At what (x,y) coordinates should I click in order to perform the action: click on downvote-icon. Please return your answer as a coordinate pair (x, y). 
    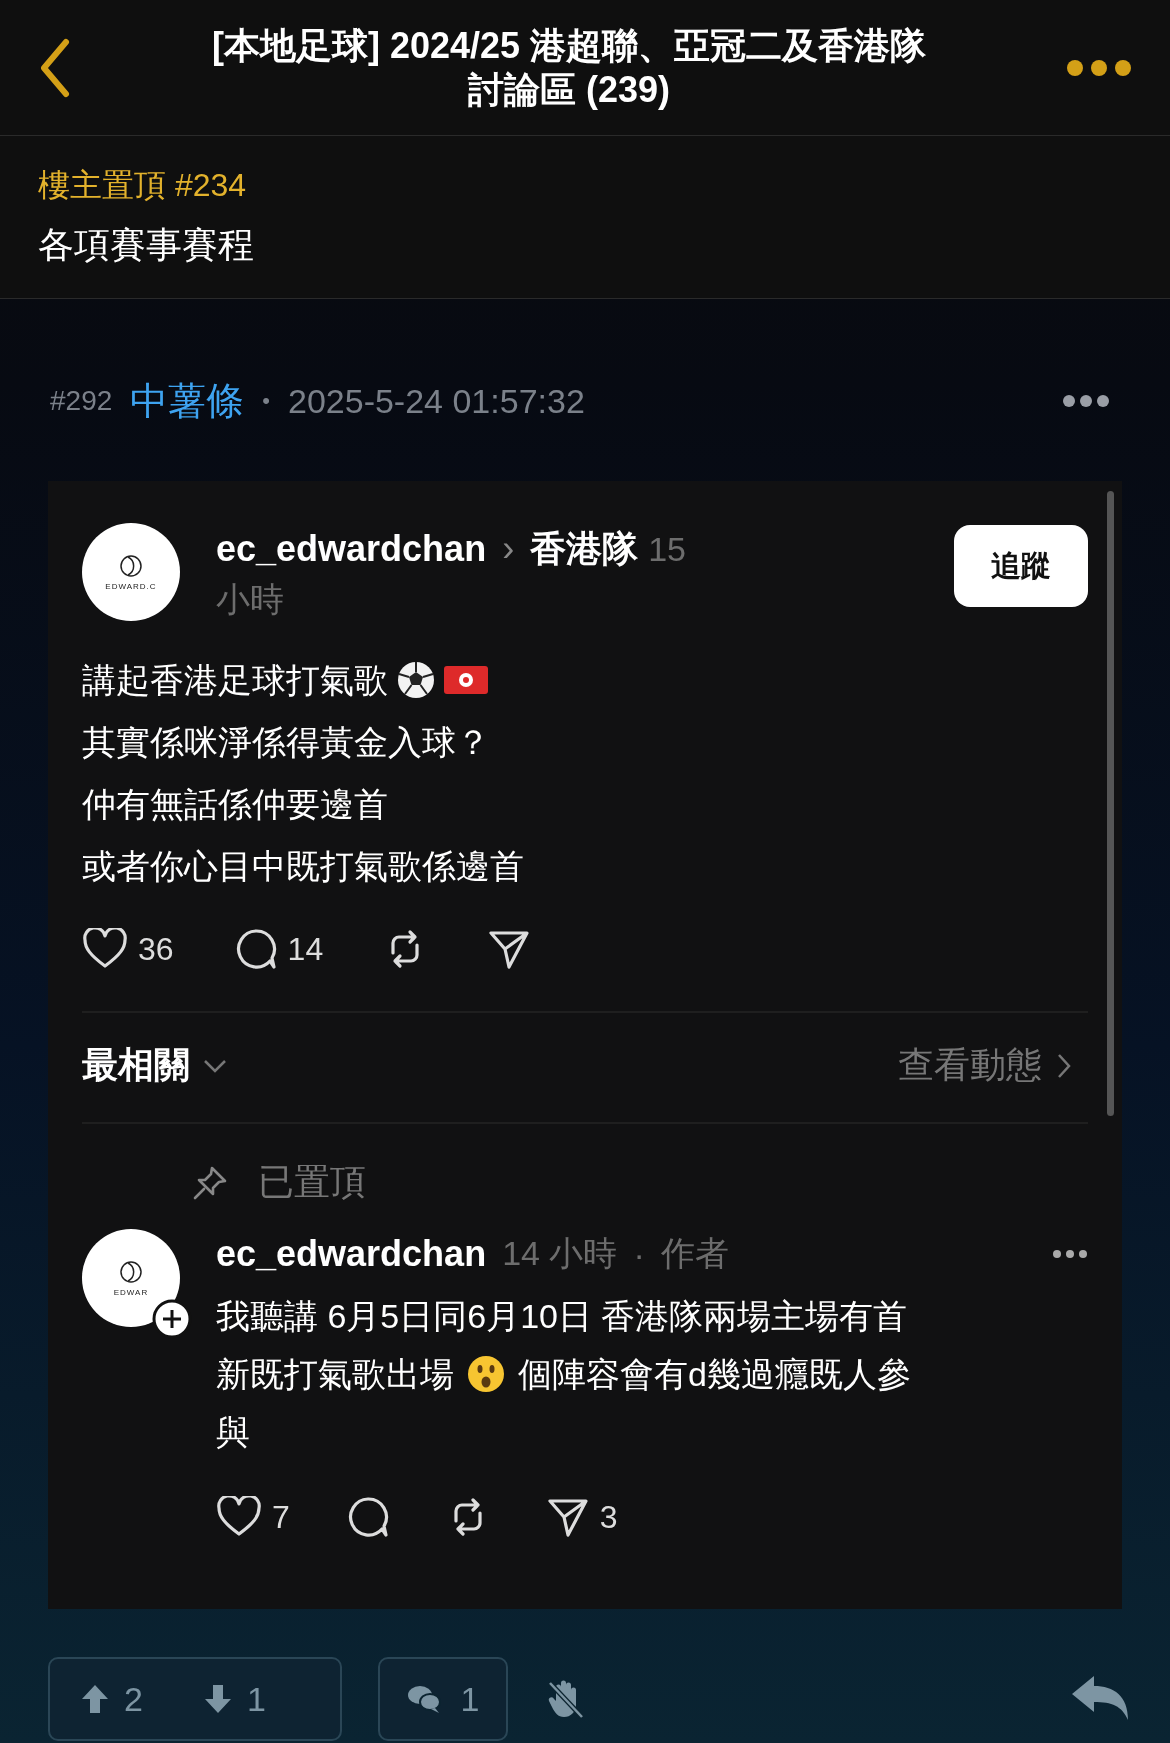
    Looking at the image, I should click on (217, 1699).